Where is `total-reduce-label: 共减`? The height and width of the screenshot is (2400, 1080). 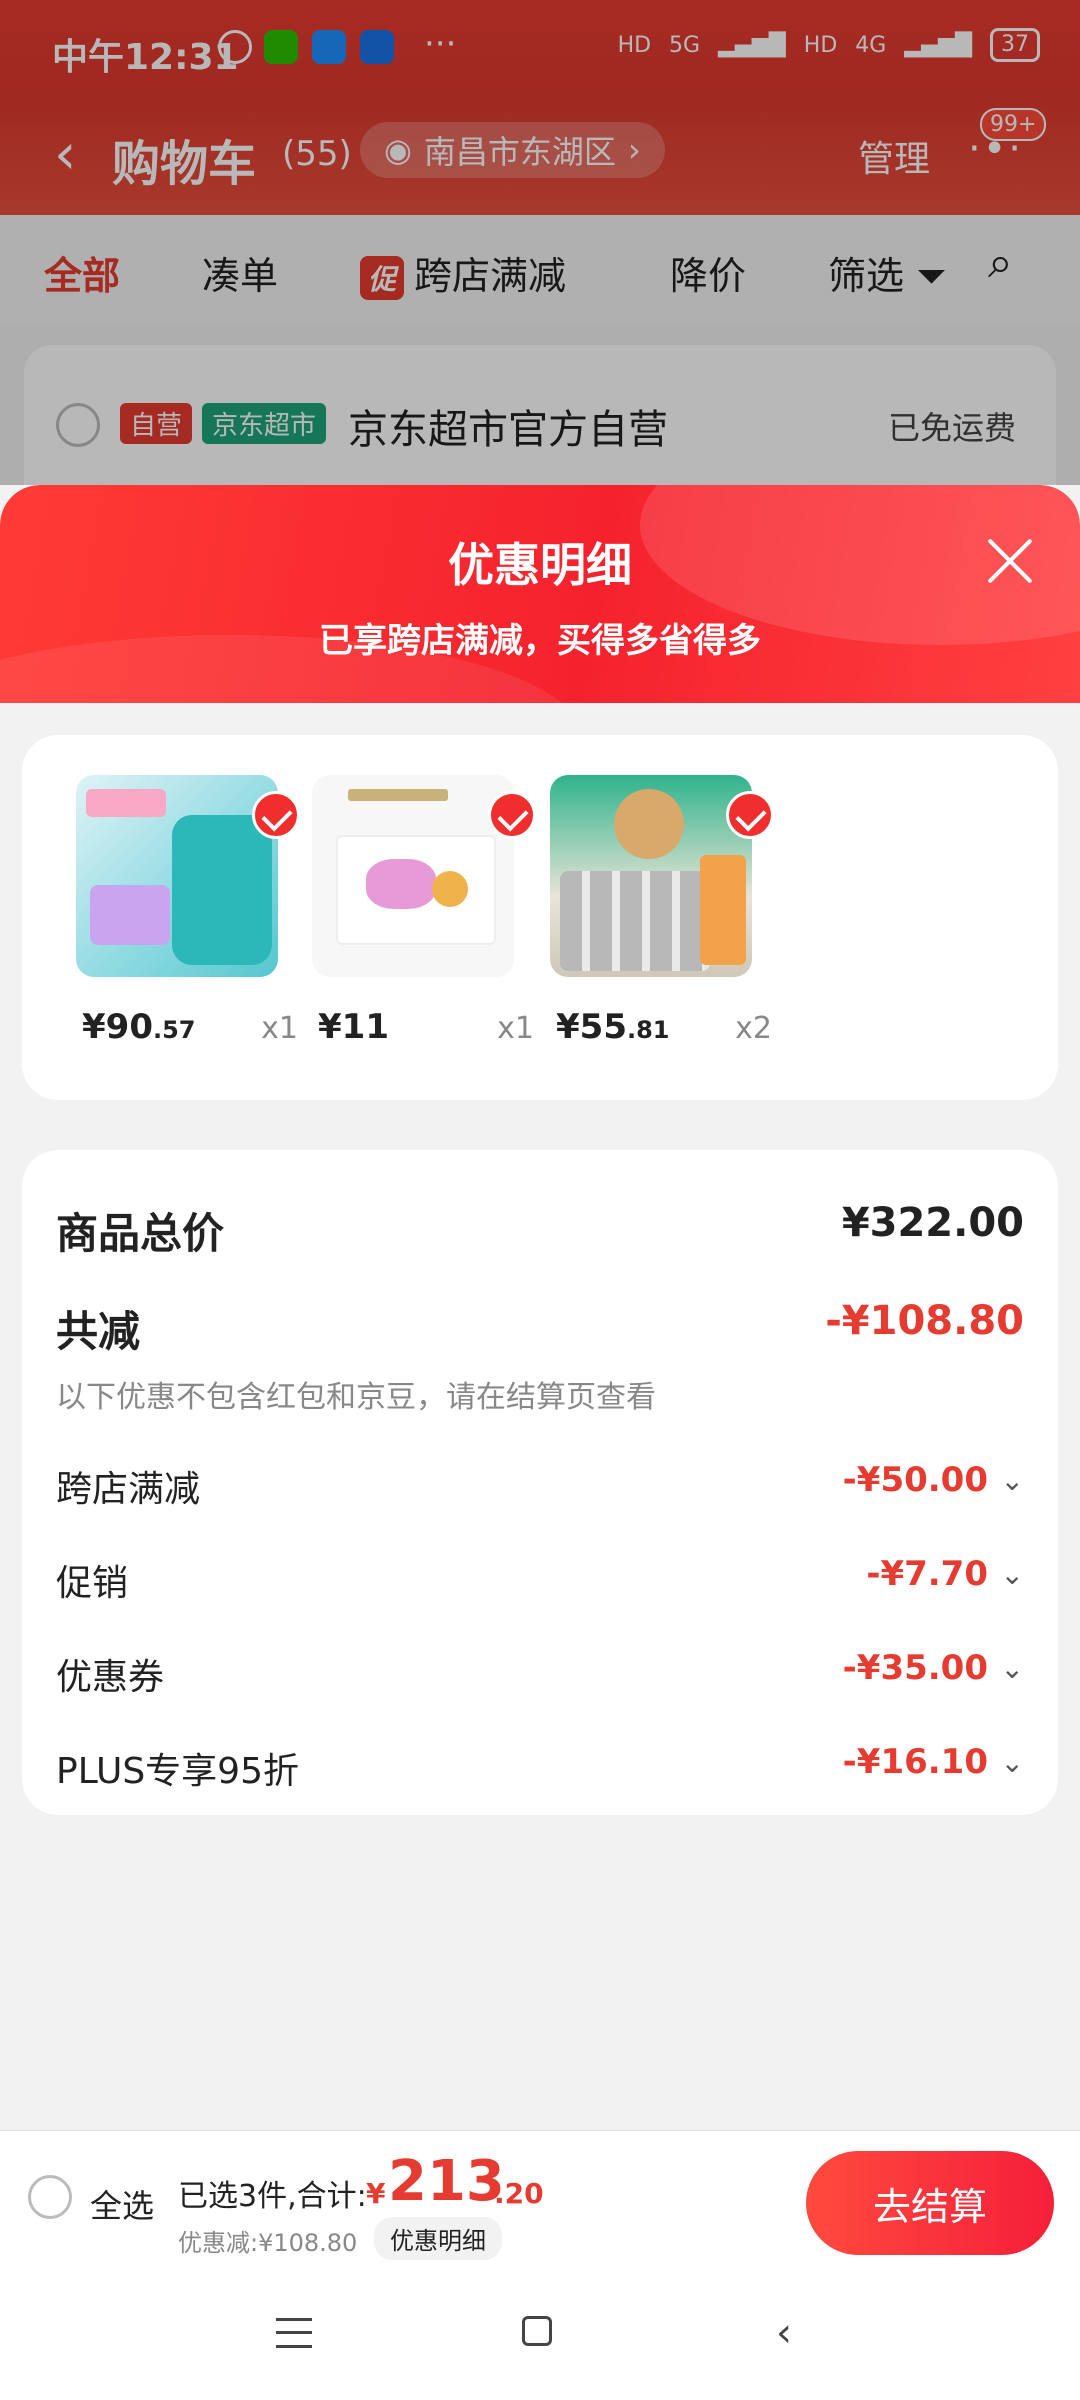
total-reduce-label: 共减 is located at coordinates (98, 1331).